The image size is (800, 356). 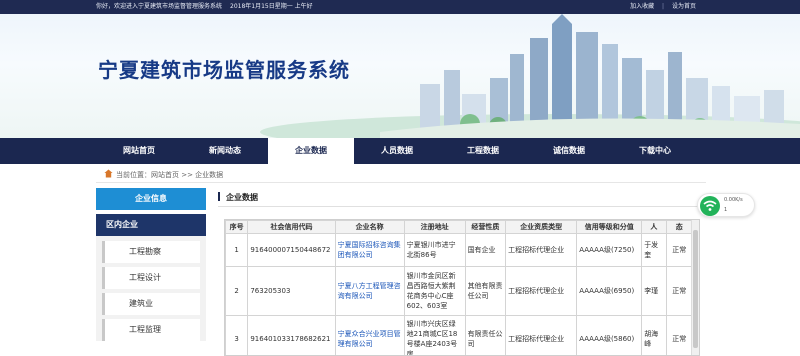 What do you see at coordinates (434, 250) in the screenshot?
I see `cell-address: 宁夏银川市进宁北街86号` at bounding box center [434, 250].